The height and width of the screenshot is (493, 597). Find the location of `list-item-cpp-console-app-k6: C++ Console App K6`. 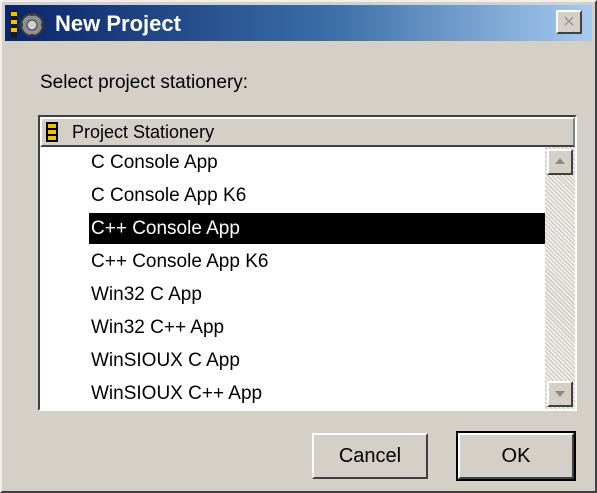

list-item-cpp-console-app-k6: C++ Console App K6 is located at coordinates (317, 261).